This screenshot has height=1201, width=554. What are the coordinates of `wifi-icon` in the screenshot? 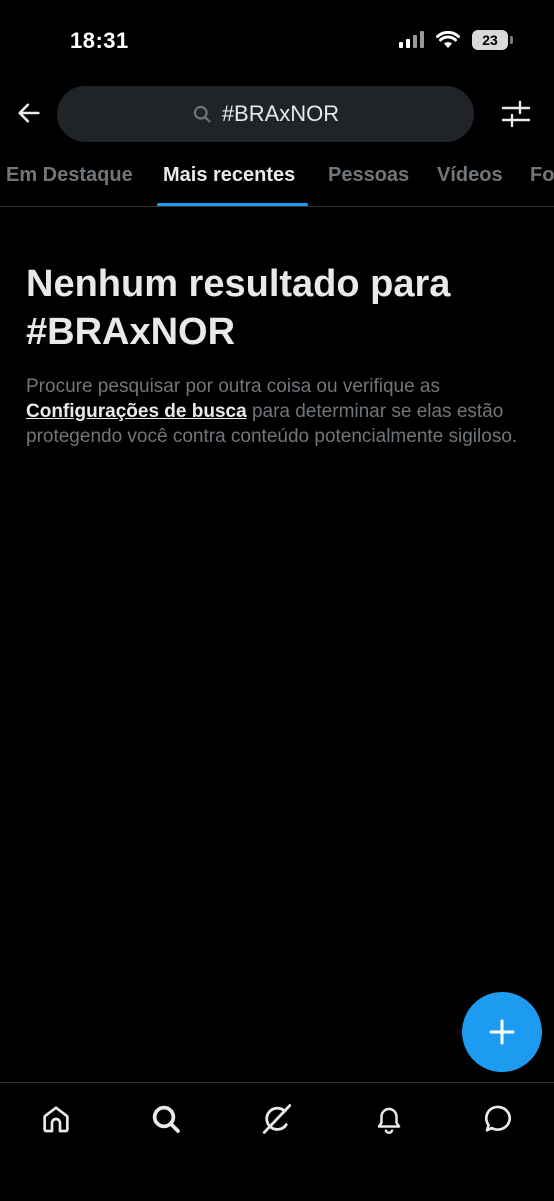 It's located at (448, 39).